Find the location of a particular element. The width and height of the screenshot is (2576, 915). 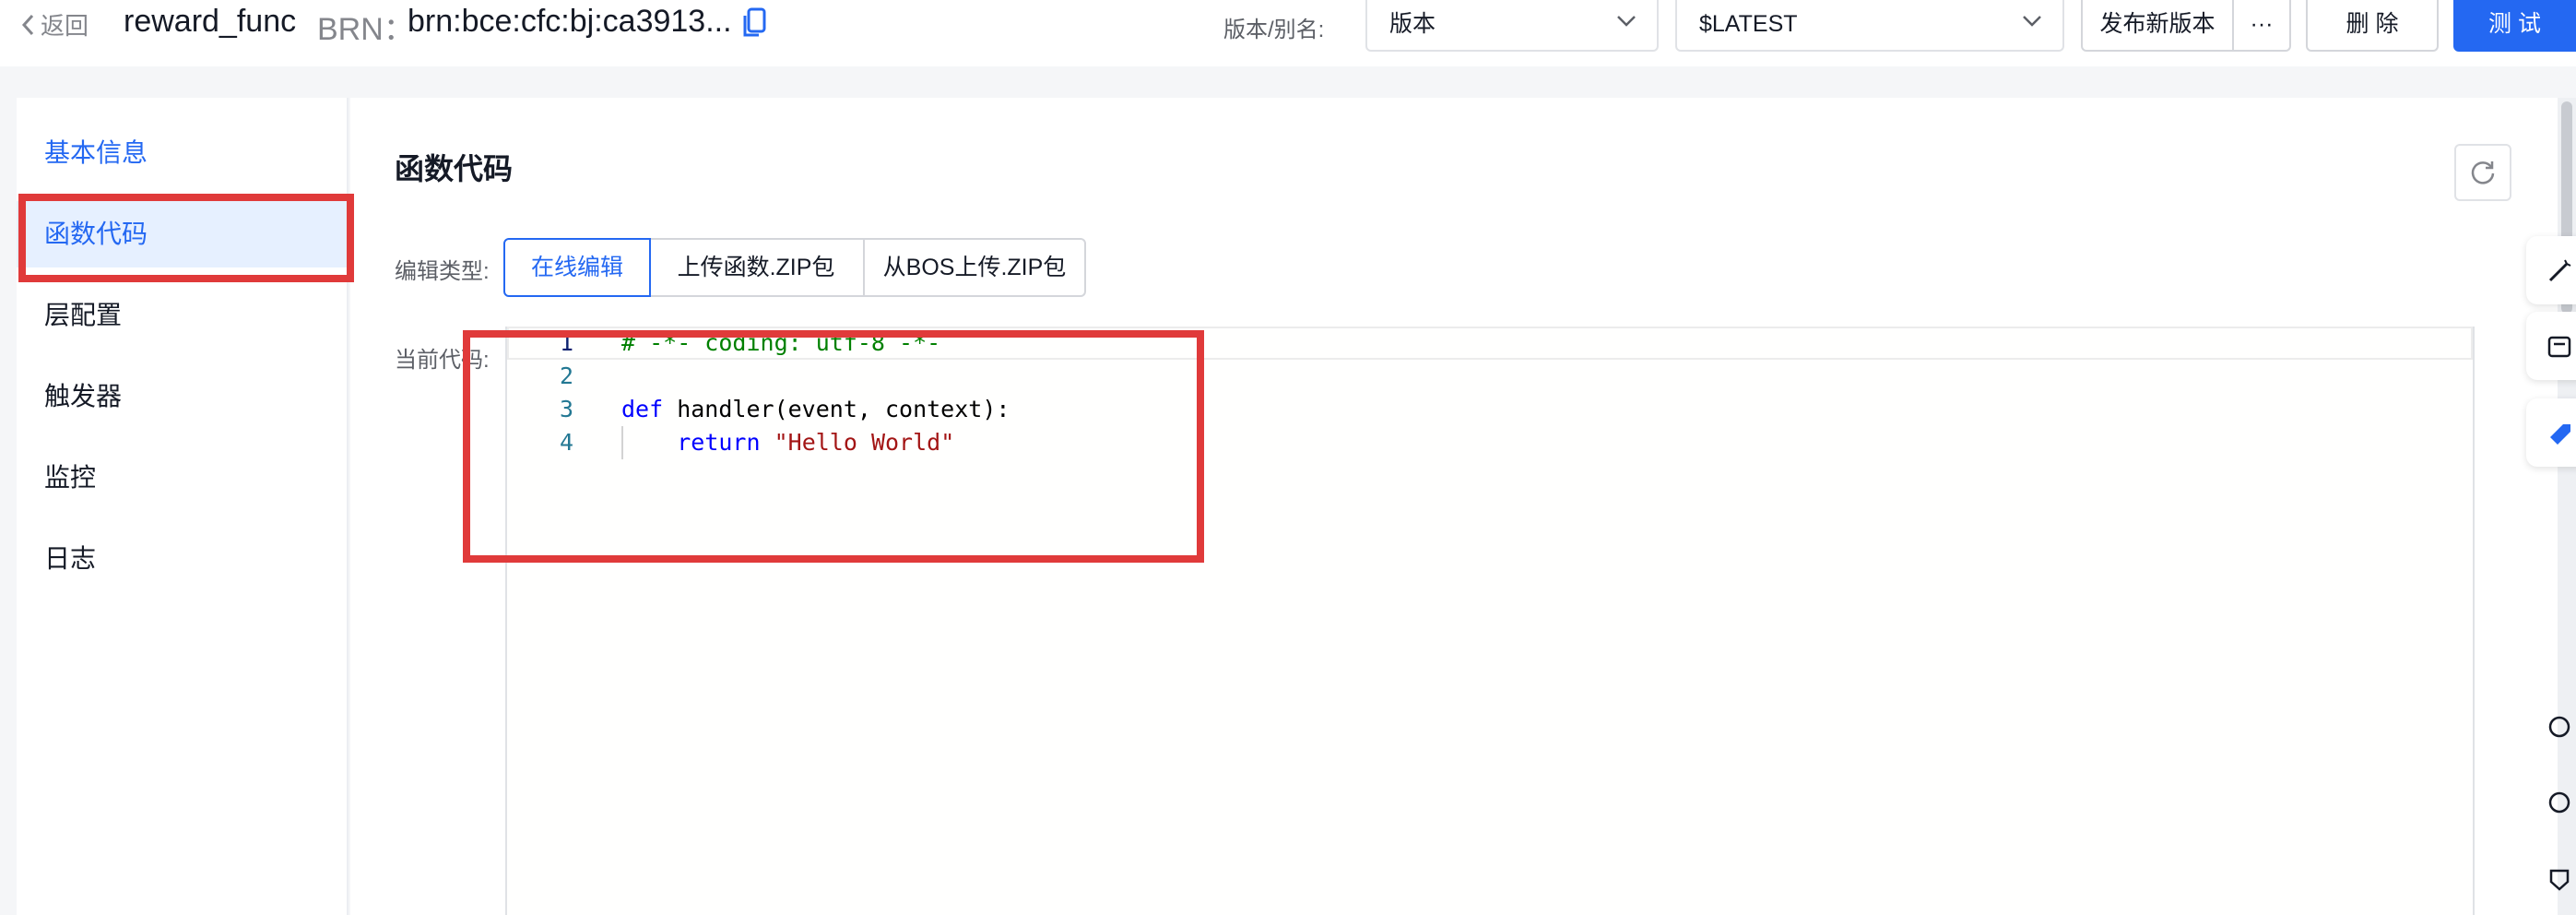

code-token: "Hello World" is located at coordinates (864, 442).